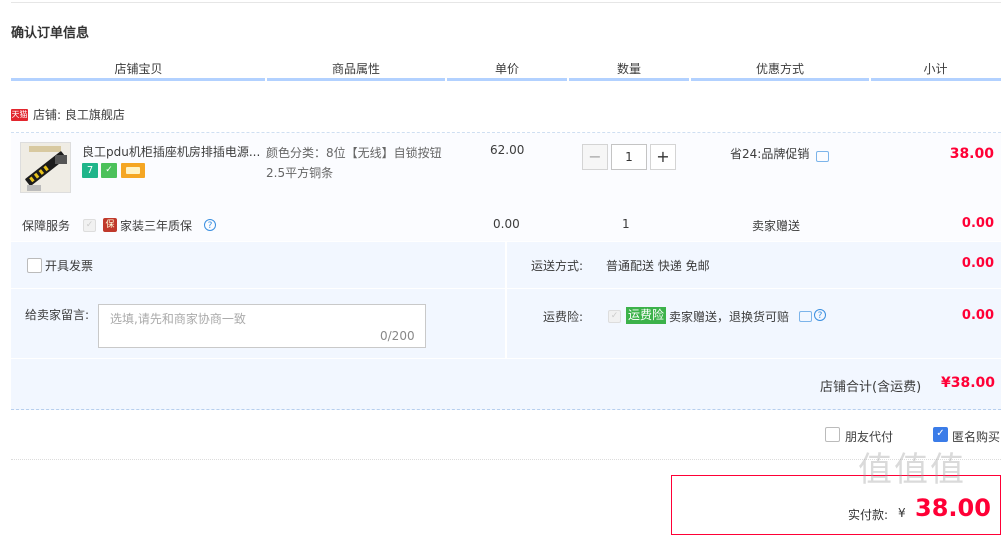 The image size is (1007, 535). I want to click on message-char-count: 0/200, so click(397, 336).